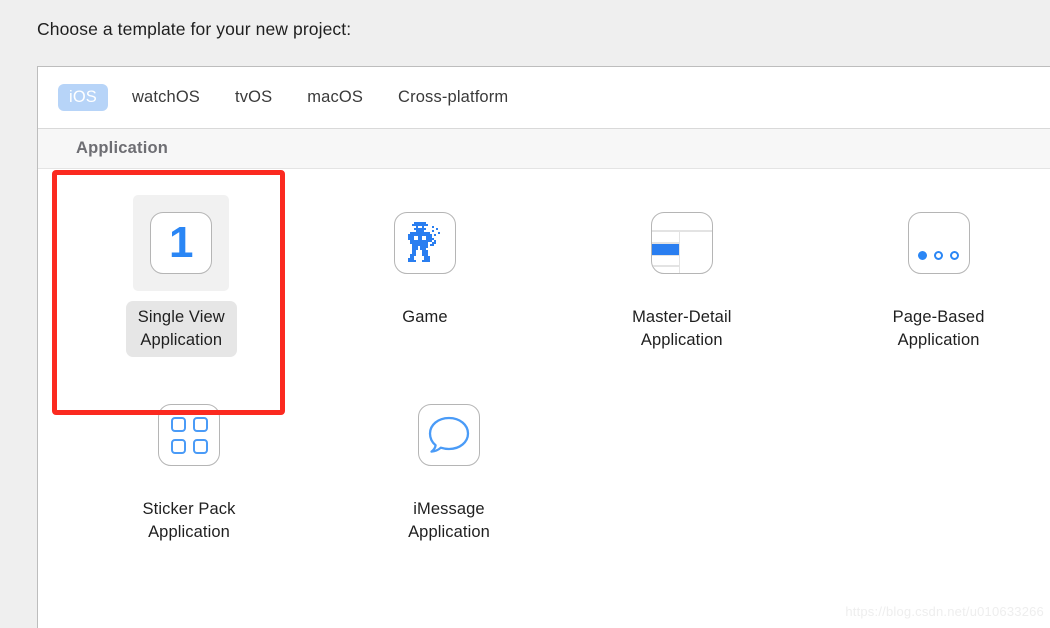  I want to click on number-one-glyph: 1, so click(181, 242).